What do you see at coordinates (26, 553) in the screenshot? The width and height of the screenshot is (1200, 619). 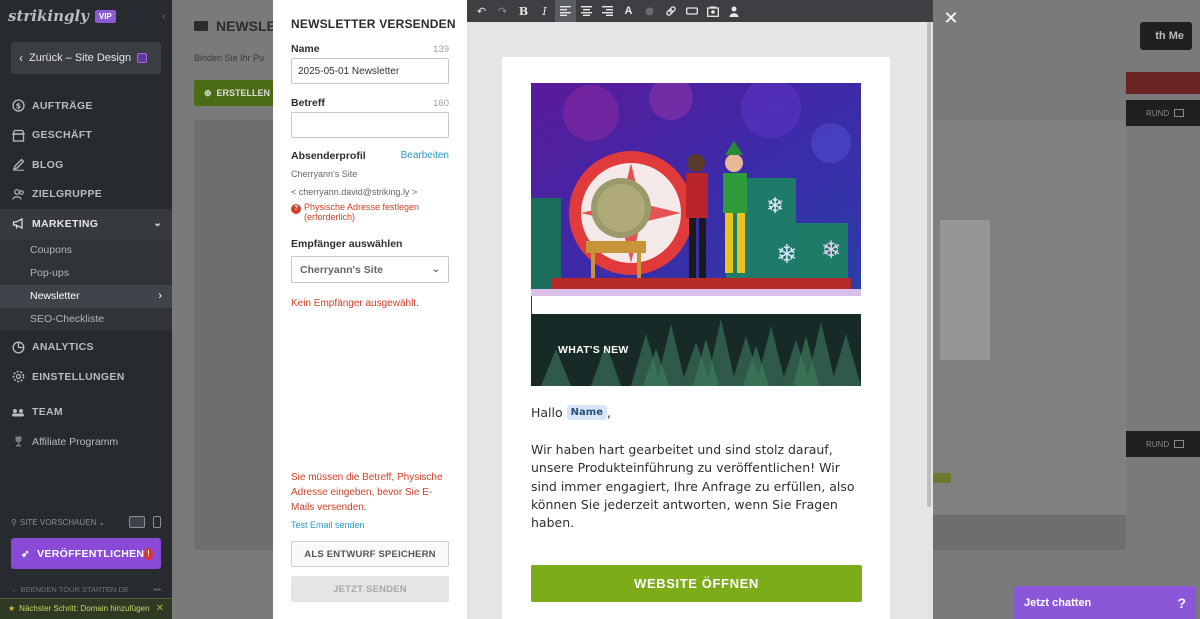 I see `rocket-icon: ➶` at bounding box center [26, 553].